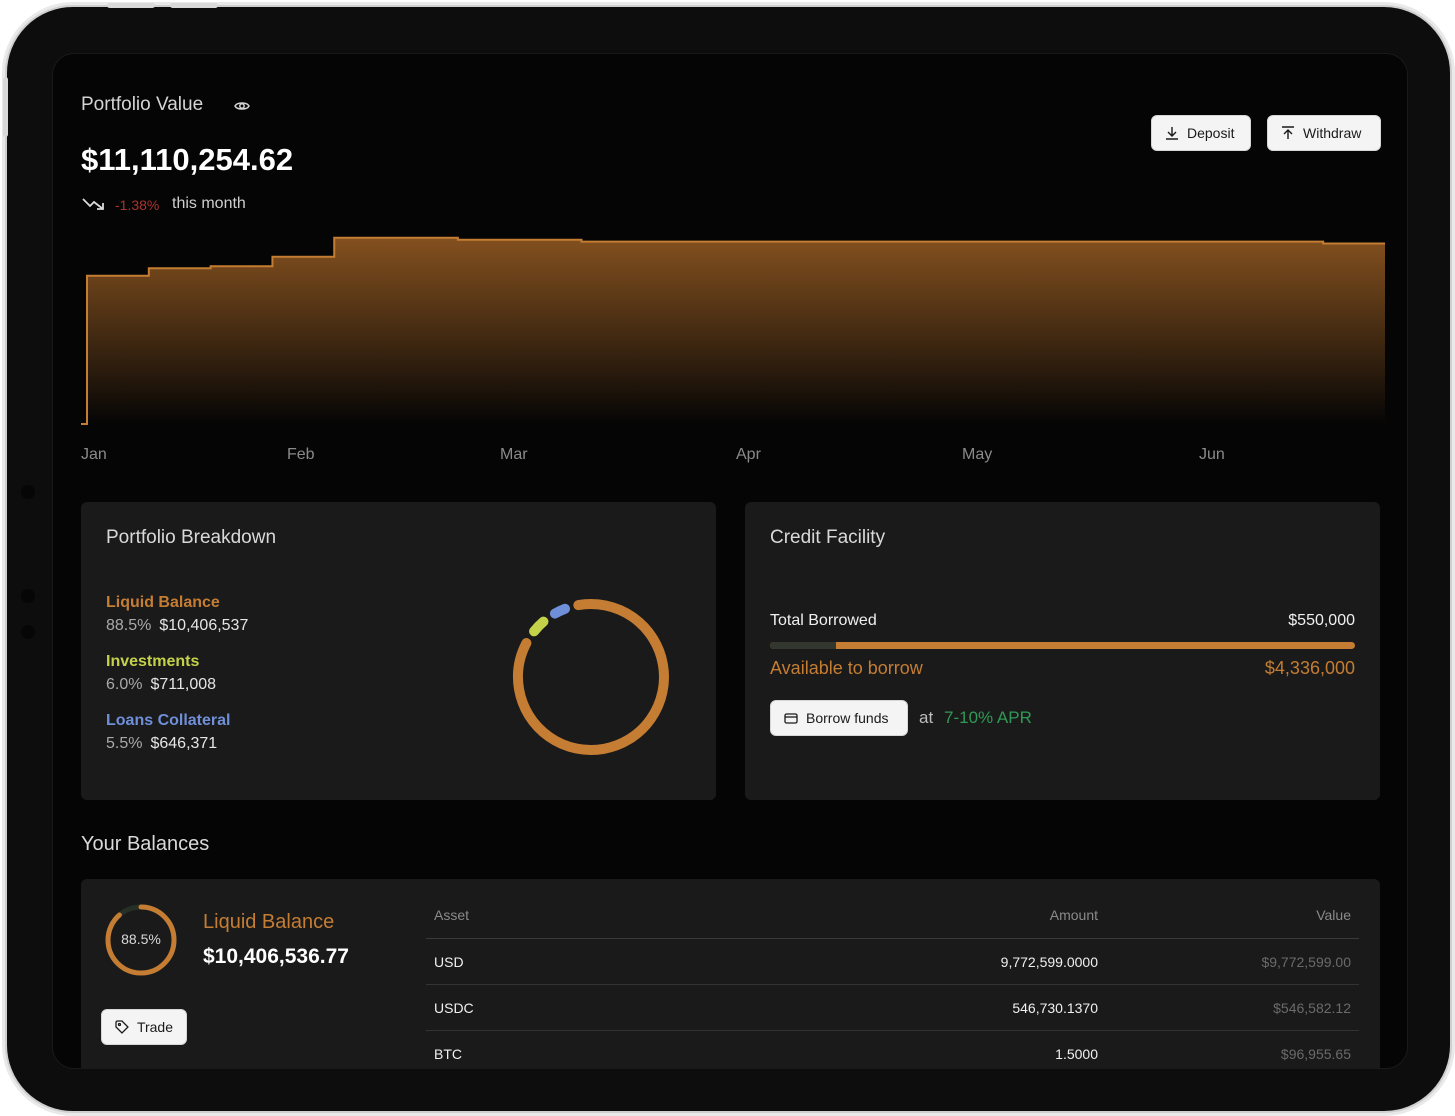  I want to click on liquid-balance-label: Liquid Balance, so click(269, 922).